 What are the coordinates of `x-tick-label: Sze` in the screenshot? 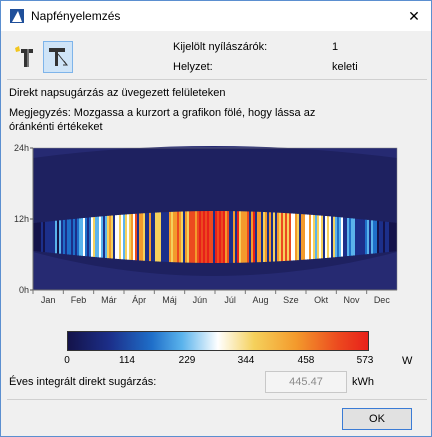 It's located at (291, 300).